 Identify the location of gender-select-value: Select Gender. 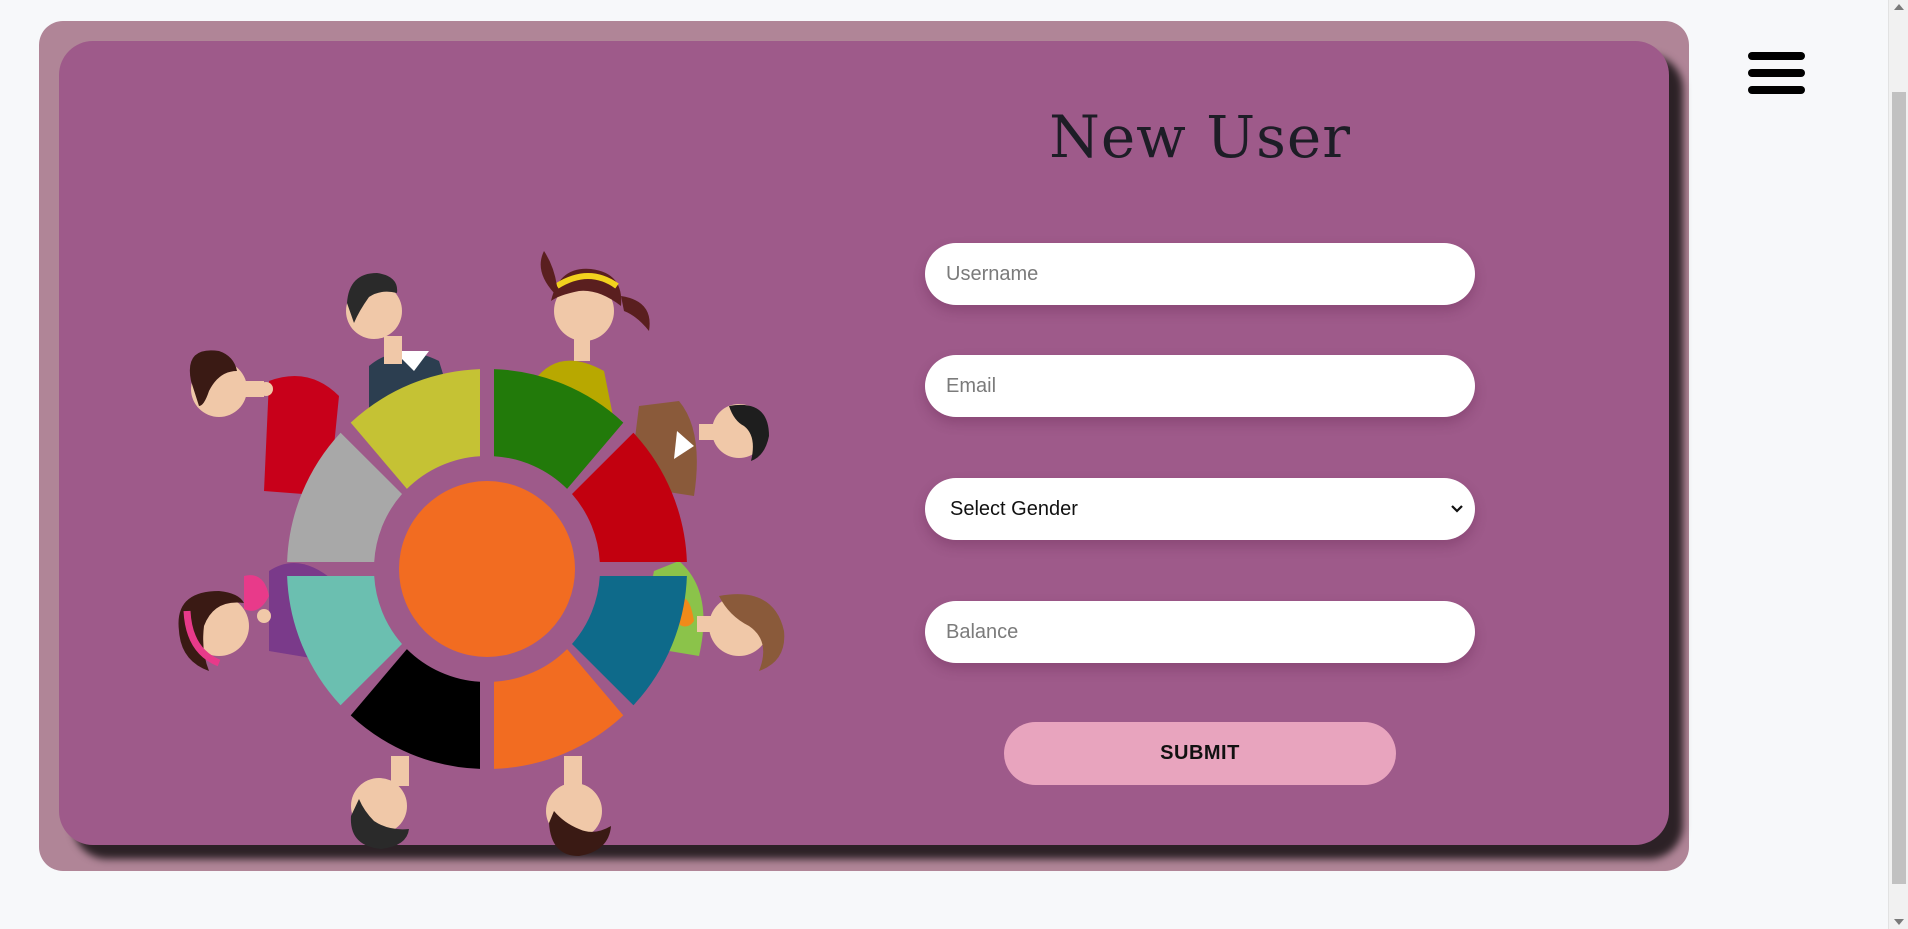
(1014, 508).